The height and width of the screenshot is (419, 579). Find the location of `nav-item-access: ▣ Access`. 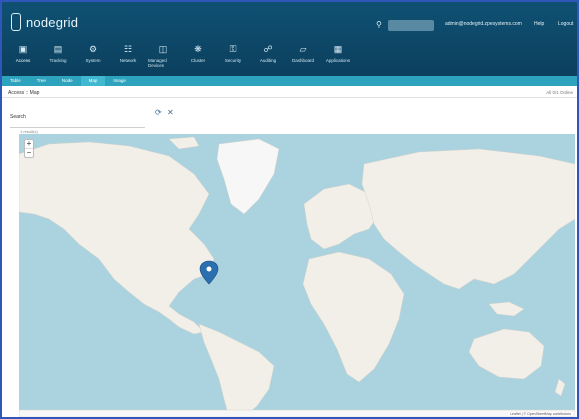

nav-item-access: ▣ Access is located at coordinates (23, 58).